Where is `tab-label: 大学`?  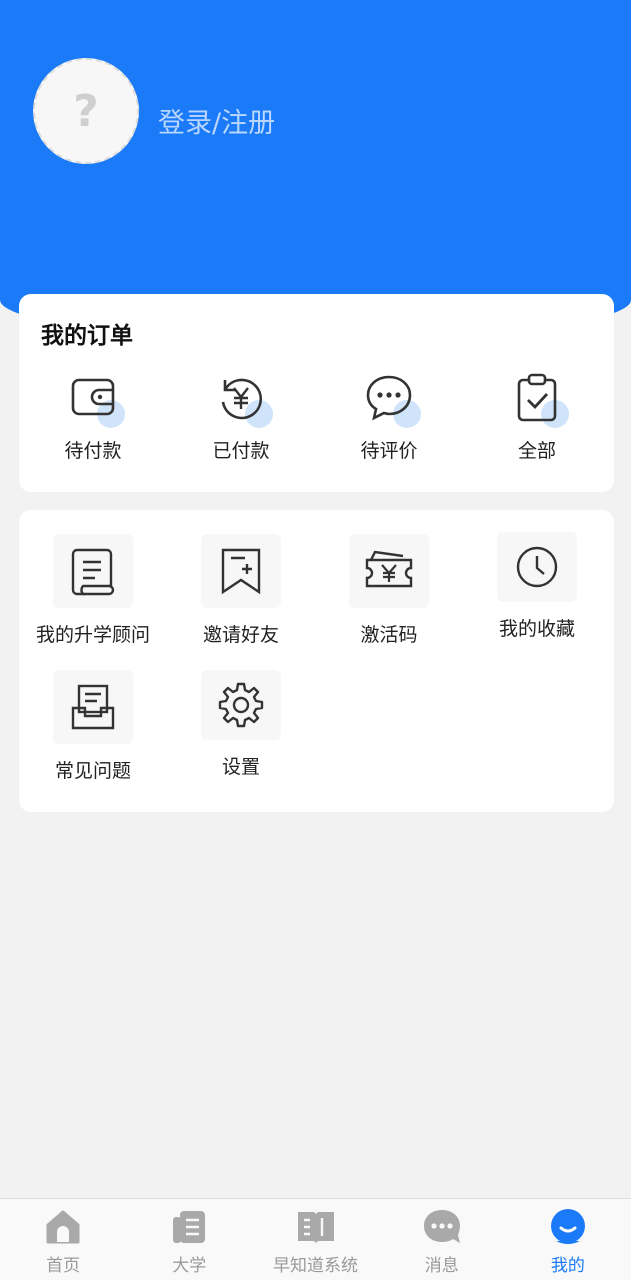 tab-label: 大学 is located at coordinates (189, 1266).